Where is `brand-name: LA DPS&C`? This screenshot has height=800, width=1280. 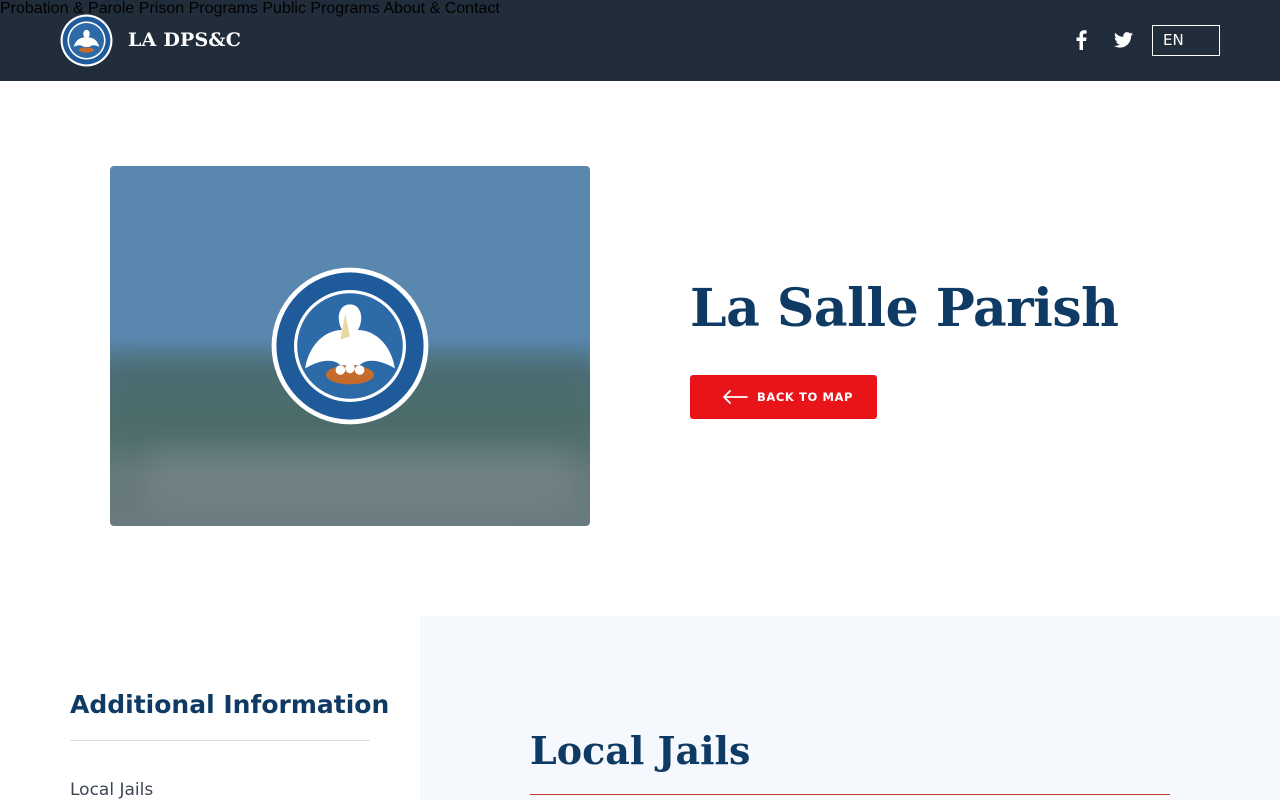 brand-name: LA DPS&C is located at coordinates (185, 40).